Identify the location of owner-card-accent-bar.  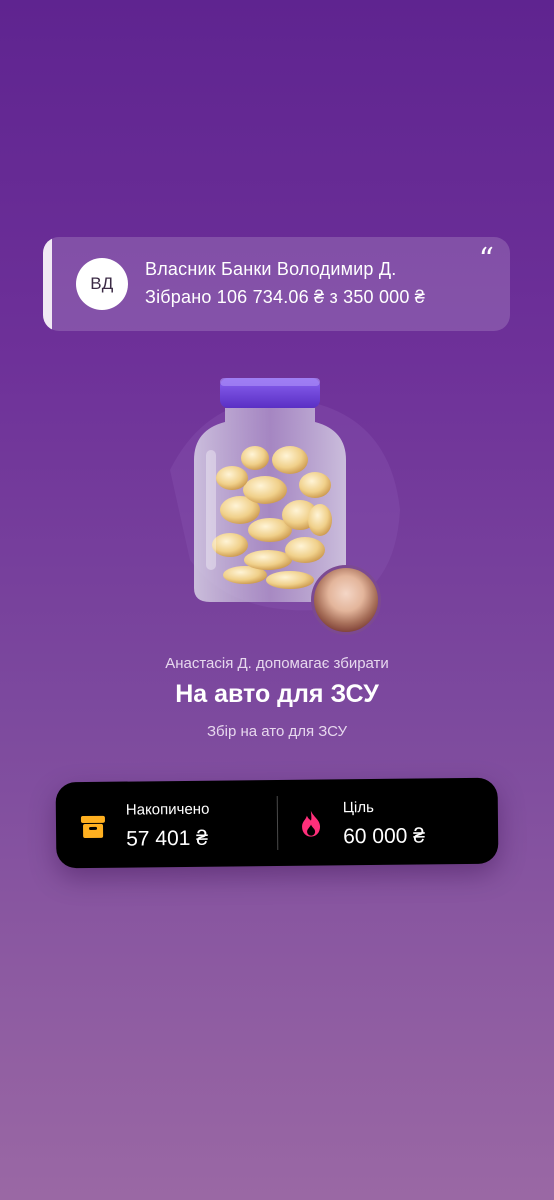
(47, 284).